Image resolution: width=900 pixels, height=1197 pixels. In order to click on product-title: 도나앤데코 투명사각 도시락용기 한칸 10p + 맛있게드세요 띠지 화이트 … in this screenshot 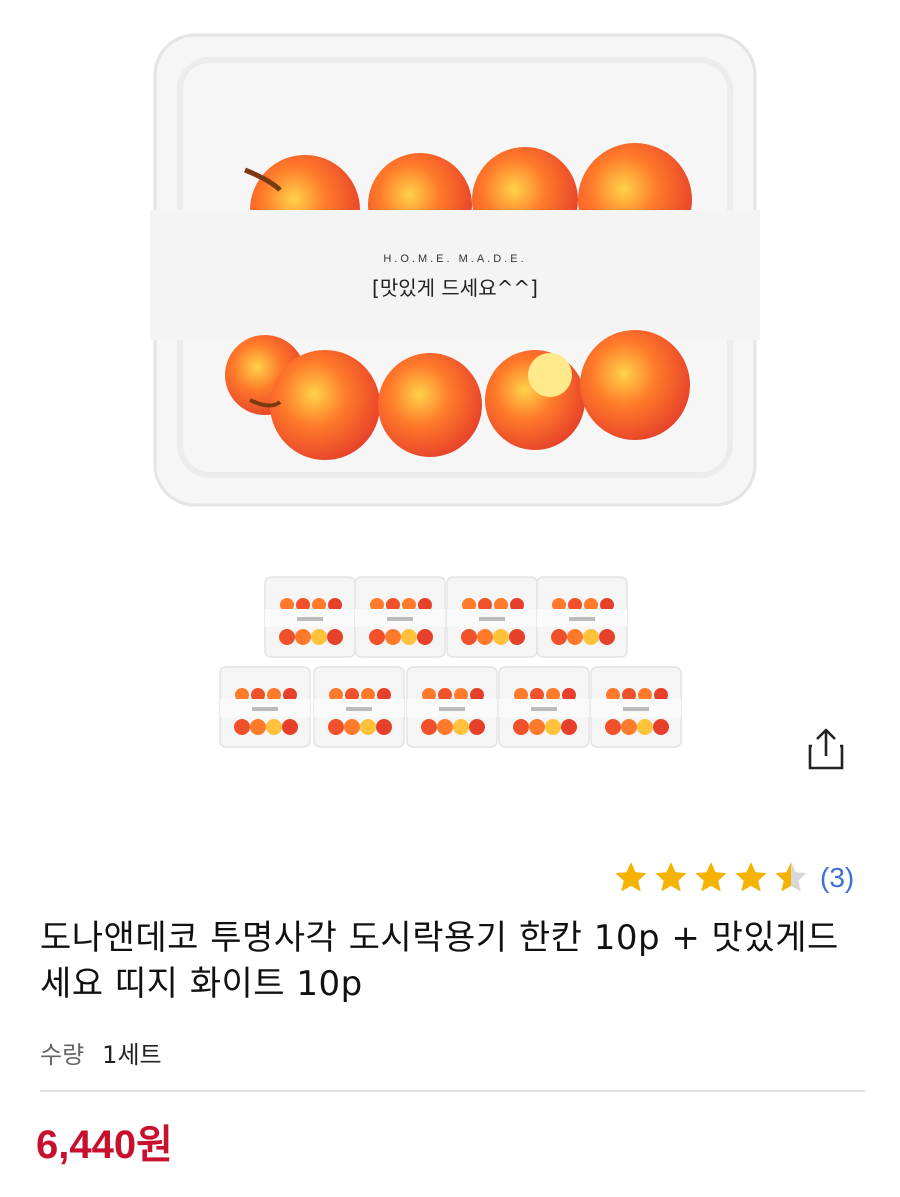, I will do `click(439, 961)`.